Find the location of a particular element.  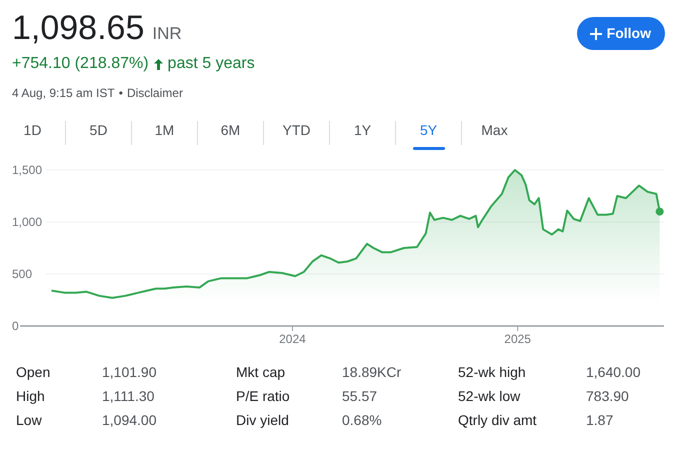

y-axis-label: 0 is located at coordinates (15, 326).